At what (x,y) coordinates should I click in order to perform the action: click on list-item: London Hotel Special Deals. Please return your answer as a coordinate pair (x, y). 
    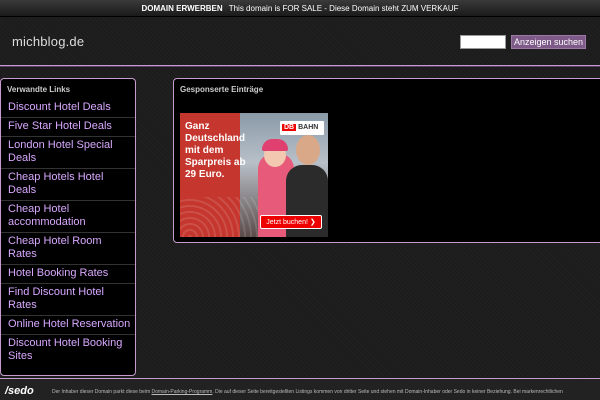
    Looking at the image, I should click on (68, 153).